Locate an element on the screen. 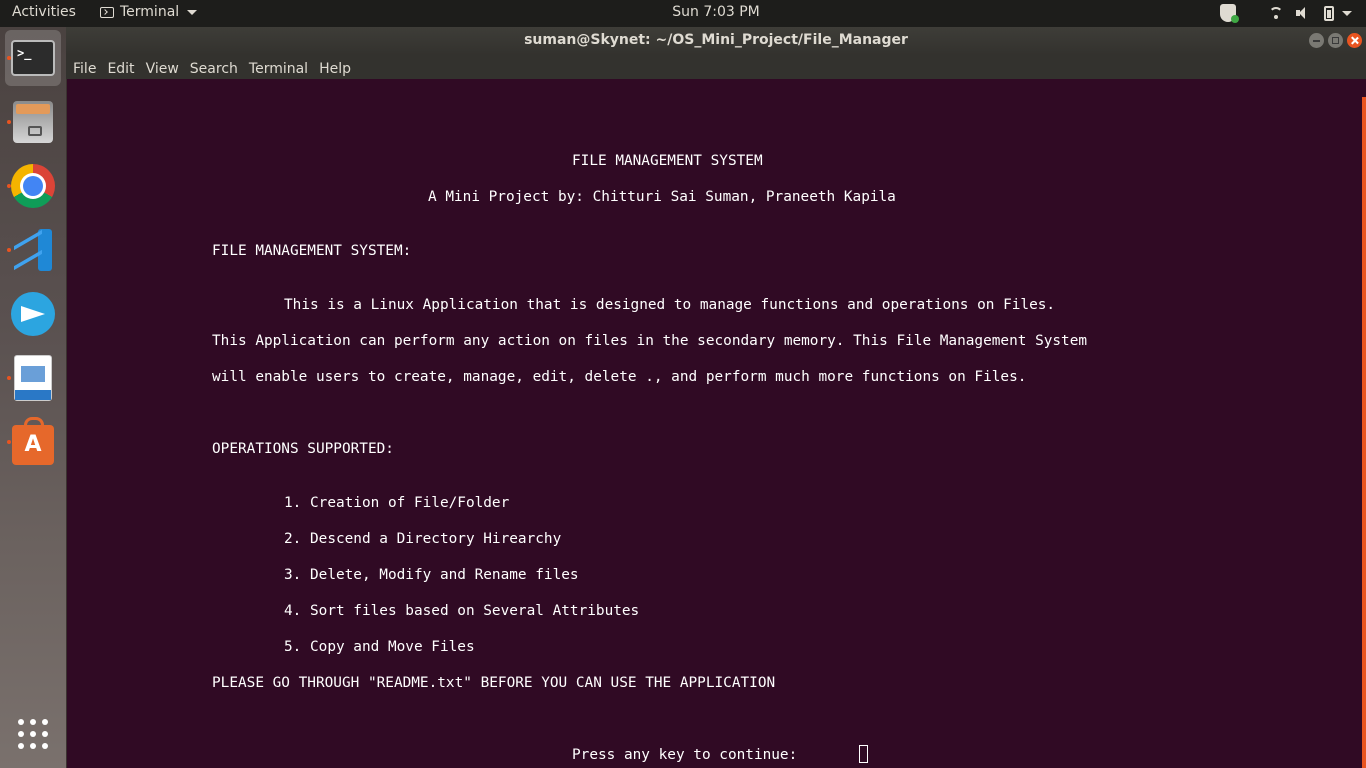 The image size is (1366, 768). top-bar: Activities Terminal Sun 7:03 PM is located at coordinates (683, 13).